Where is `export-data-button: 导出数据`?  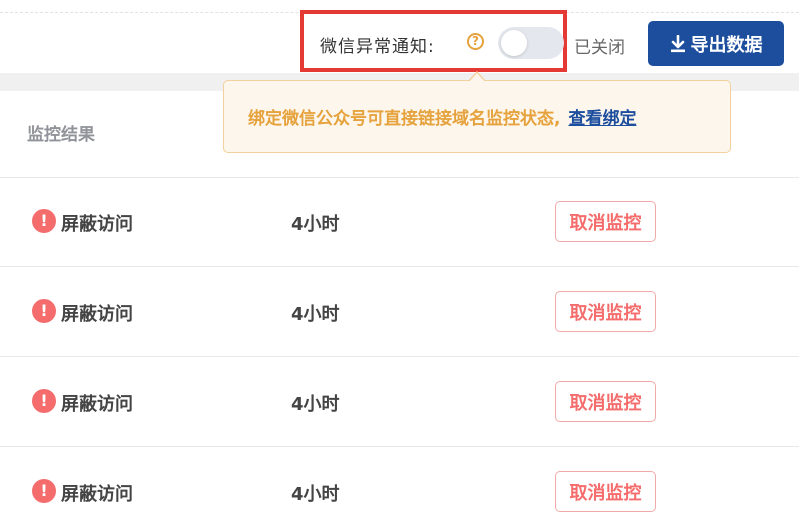
export-data-button: 导出数据 is located at coordinates (716, 43).